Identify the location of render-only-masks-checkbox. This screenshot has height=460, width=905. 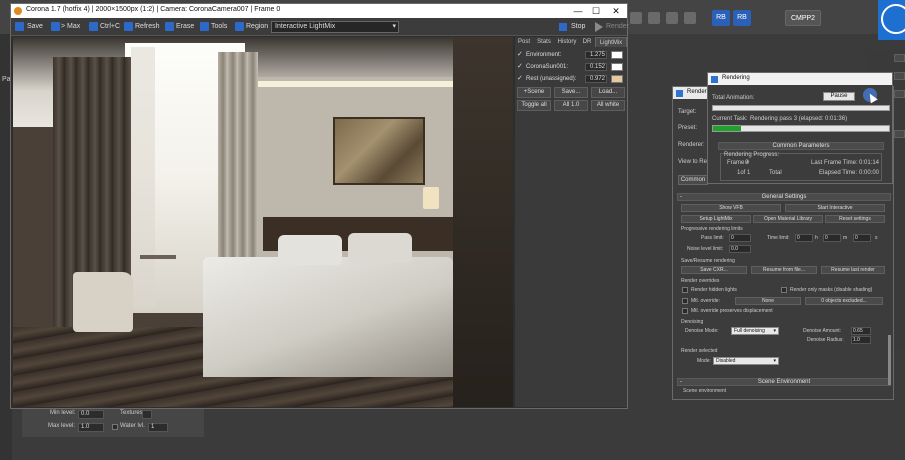
(784, 290).